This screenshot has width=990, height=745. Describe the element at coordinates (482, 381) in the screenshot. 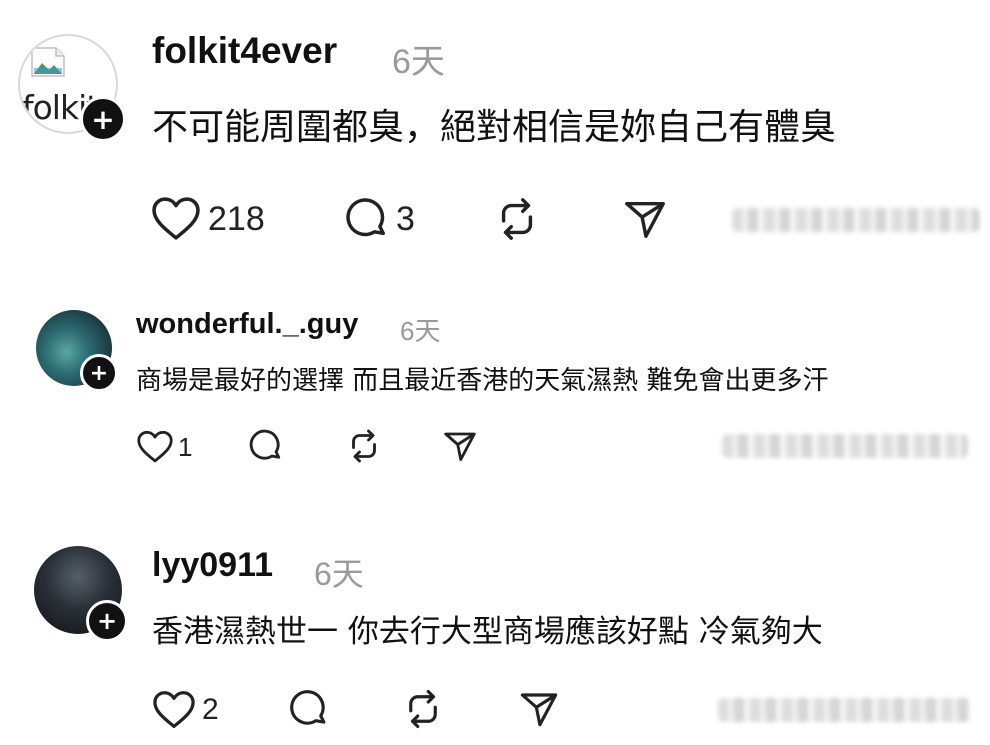

I see `comment-text: 商場是最好的選擇 而且最近香港的天氣濕熱 難免會出更多汗` at that location.